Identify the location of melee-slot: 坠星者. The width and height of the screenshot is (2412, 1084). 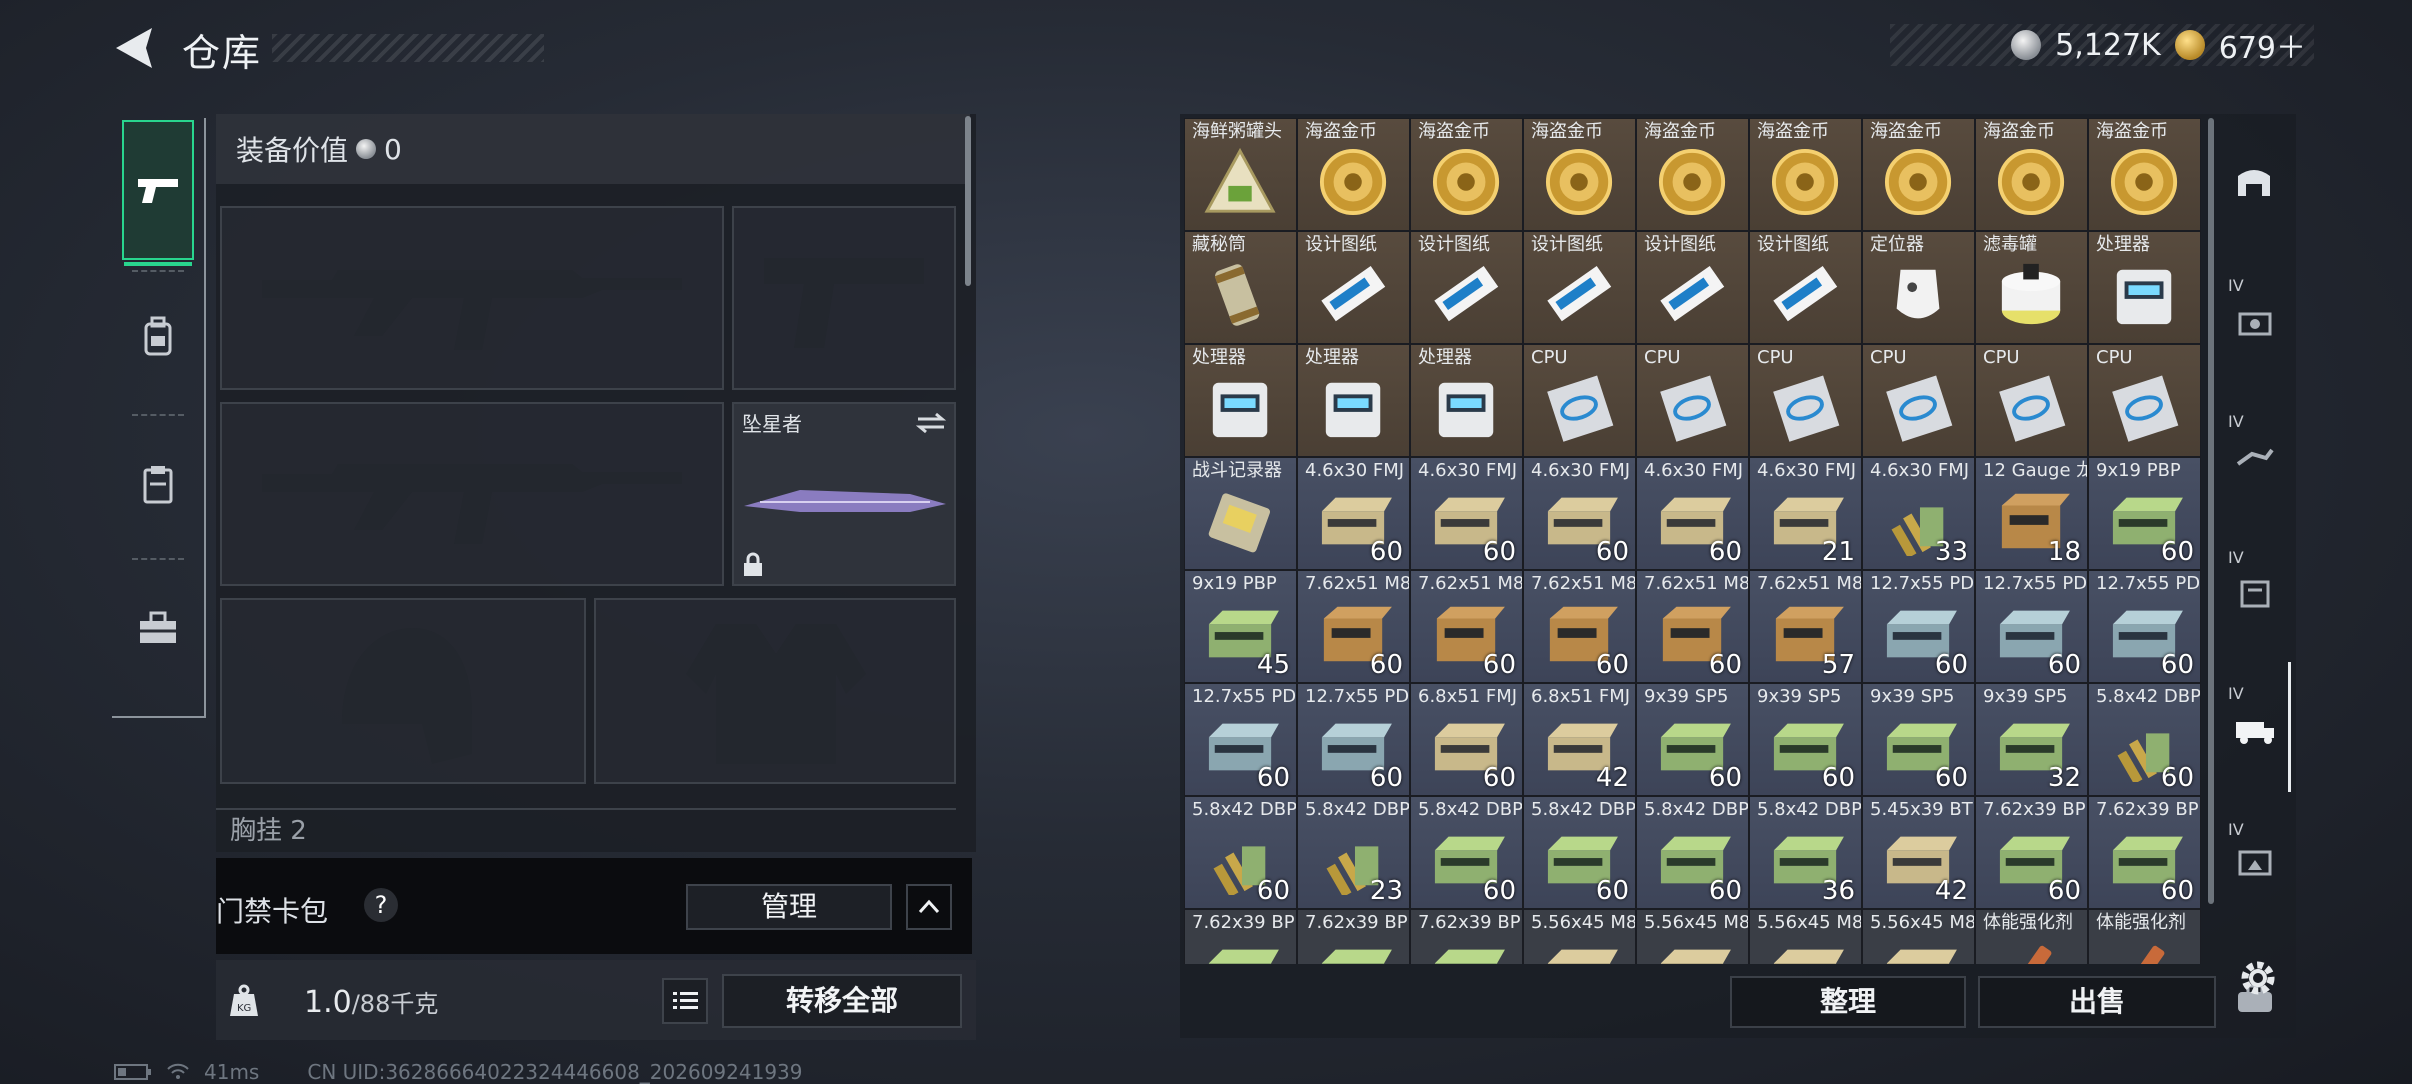
(844, 494).